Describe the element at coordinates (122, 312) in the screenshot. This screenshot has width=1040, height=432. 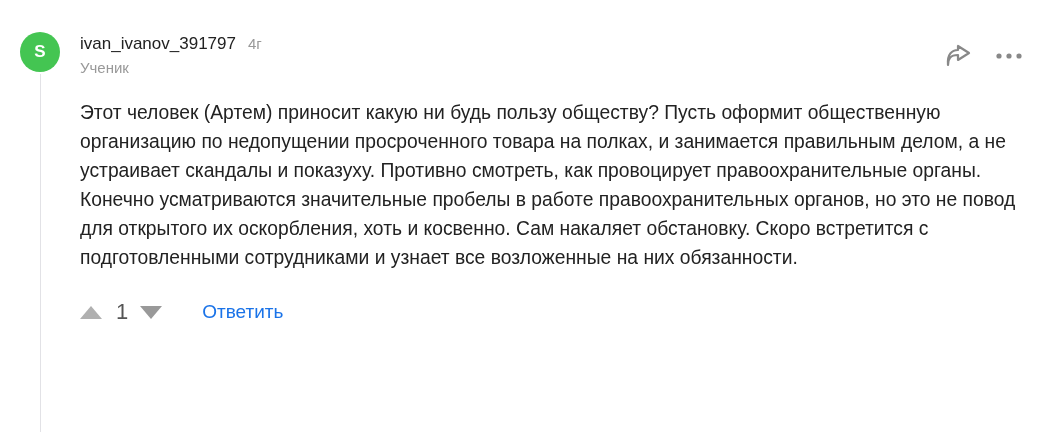
I see `vote-count: 1` at that location.